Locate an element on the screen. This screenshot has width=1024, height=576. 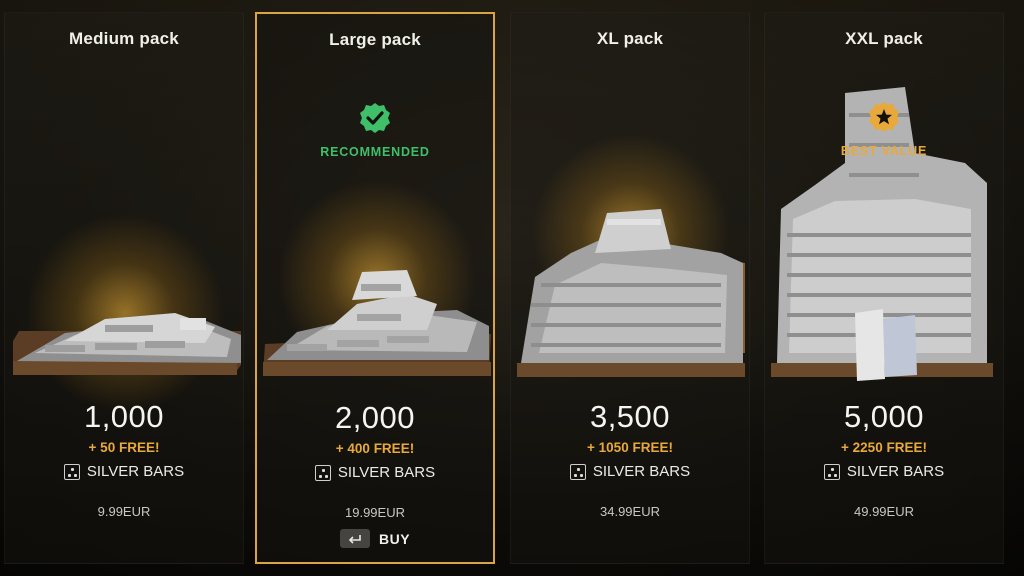
badge-label: BEST VALUE is located at coordinates (884, 151).